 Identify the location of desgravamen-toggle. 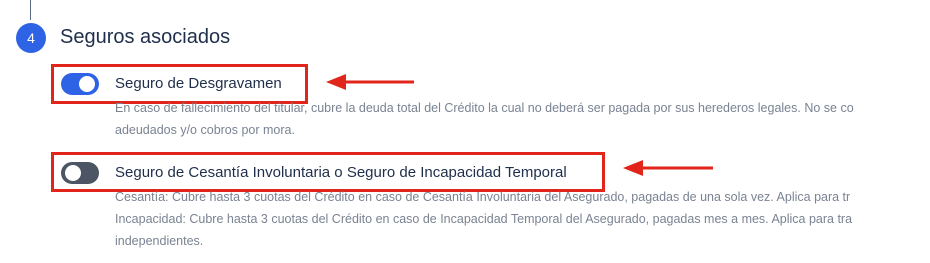
(80, 84).